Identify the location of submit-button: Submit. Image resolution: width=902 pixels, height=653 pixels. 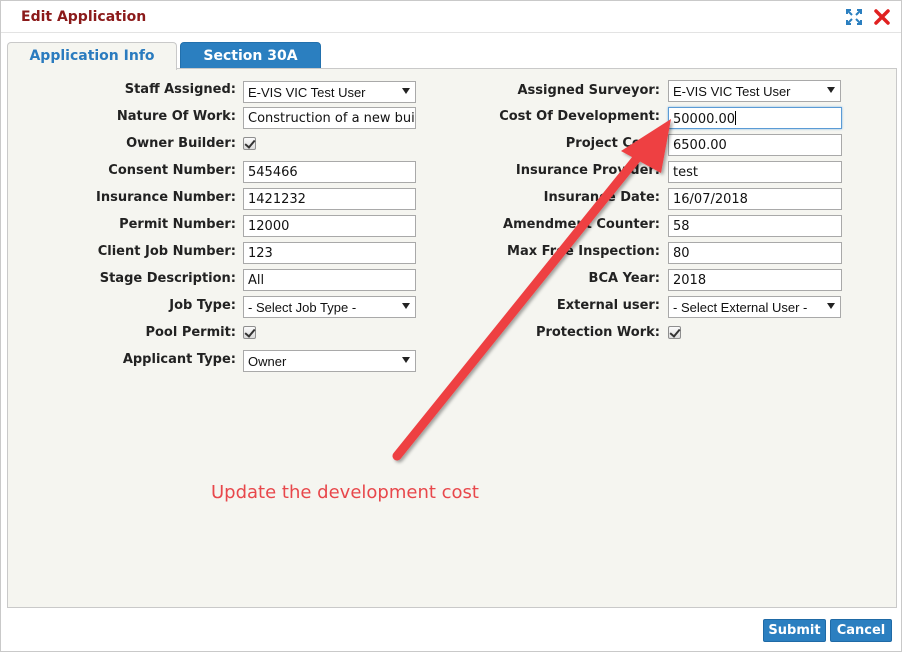
(794, 630).